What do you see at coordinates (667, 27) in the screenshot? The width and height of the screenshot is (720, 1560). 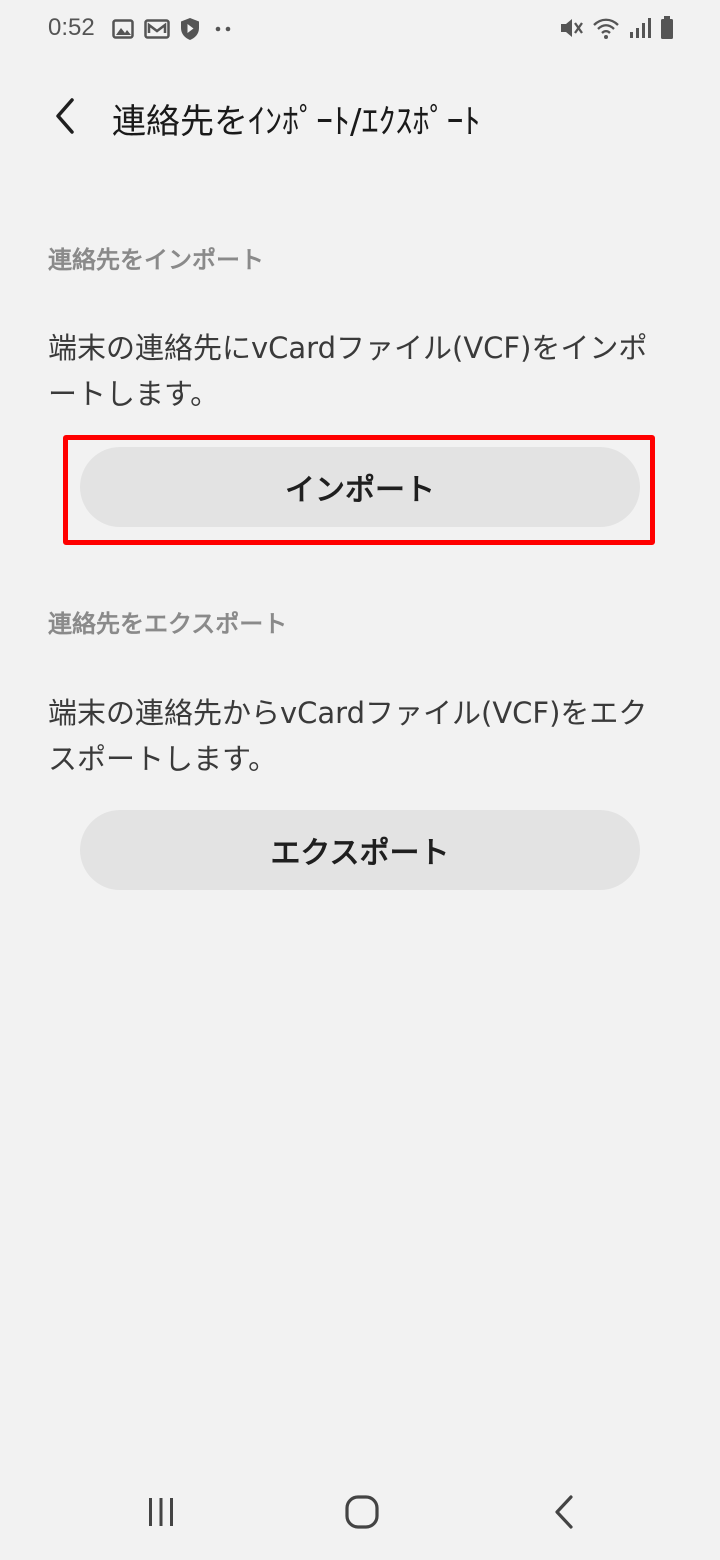 I see `battery-icon` at bounding box center [667, 27].